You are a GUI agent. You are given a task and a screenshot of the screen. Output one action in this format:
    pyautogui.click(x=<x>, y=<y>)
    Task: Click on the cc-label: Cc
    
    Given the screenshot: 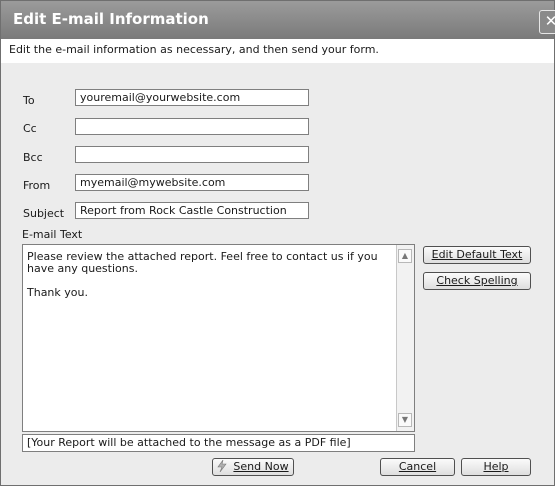 What is the action you would take?
    pyautogui.click(x=30, y=128)
    